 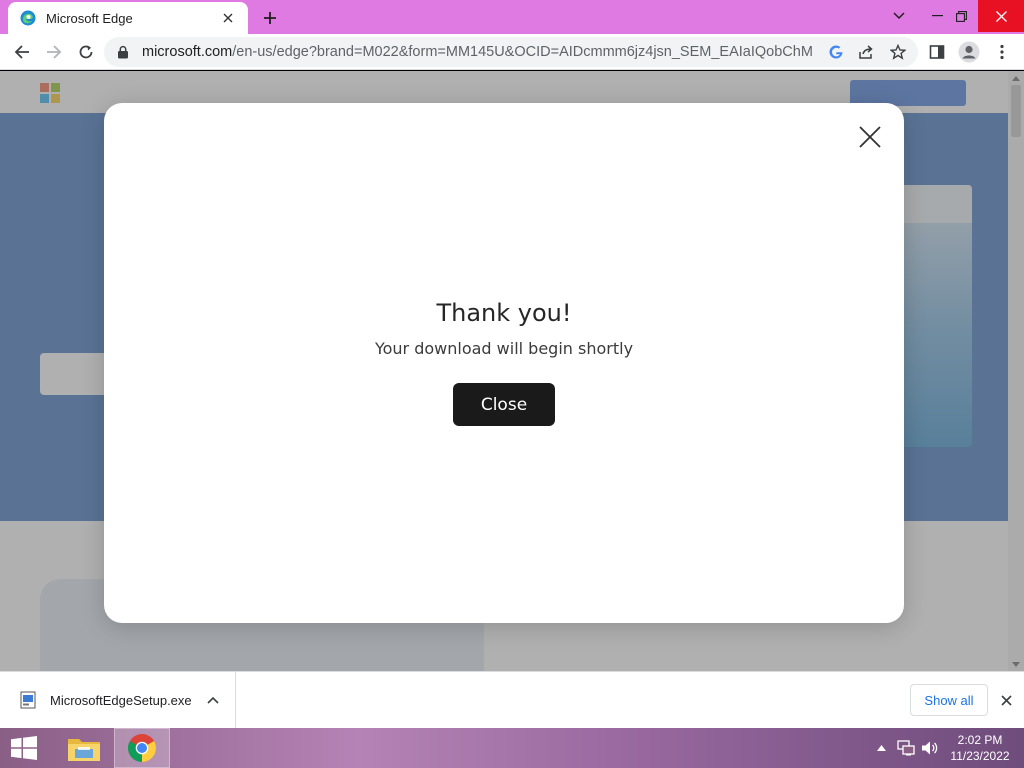 What do you see at coordinates (512, 748) in the screenshot?
I see `windows-taskbar: 2:02 PM 11/23/2022` at bounding box center [512, 748].